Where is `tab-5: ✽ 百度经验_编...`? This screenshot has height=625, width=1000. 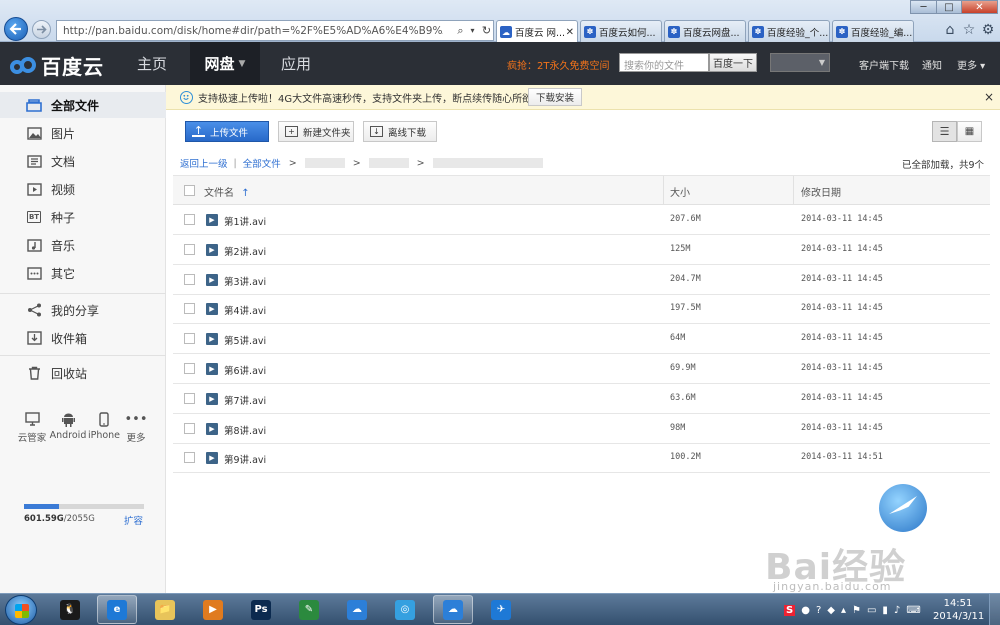 tab-5: ✽ 百度经验_编... is located at coordinates (873, 31).